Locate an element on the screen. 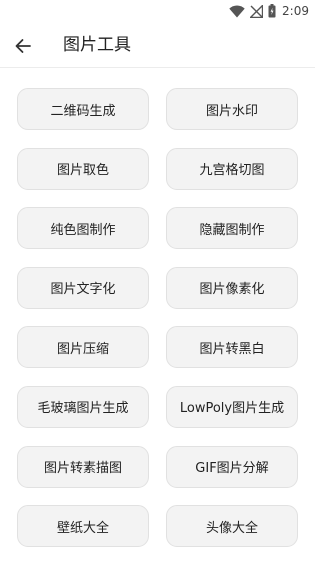  image-to-text-button: 图片文字化 is located at coordinates (83, 287).